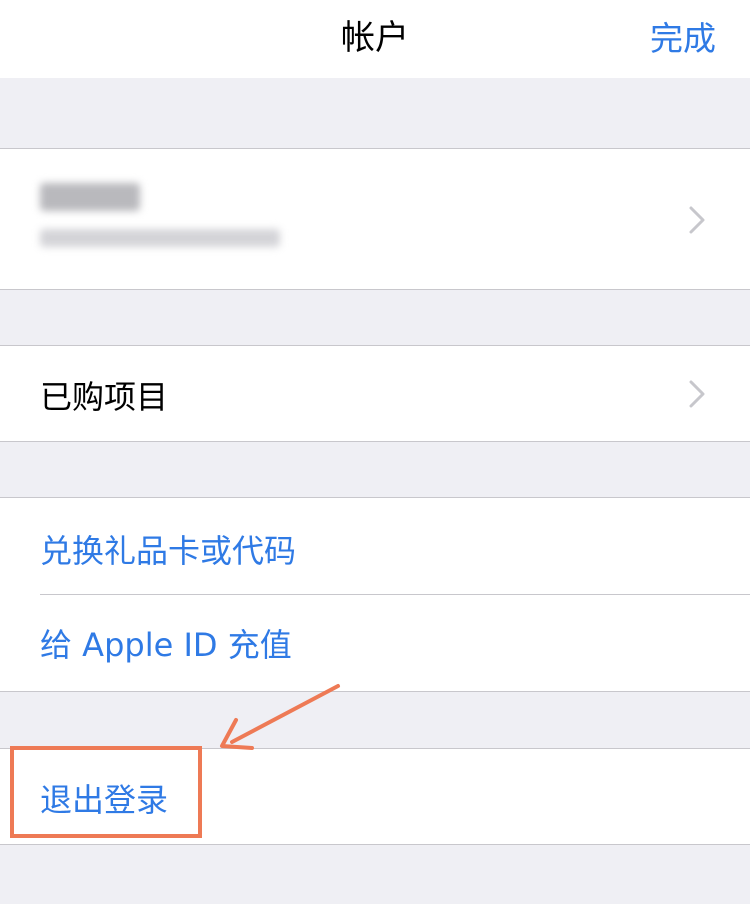 The height and width of the screenshot is (904, 750). Describe the element at coordinates (375, 546) in the screenshot. I see `redeem-gift-card-row: 兑换礼品卡或代码` at that location.